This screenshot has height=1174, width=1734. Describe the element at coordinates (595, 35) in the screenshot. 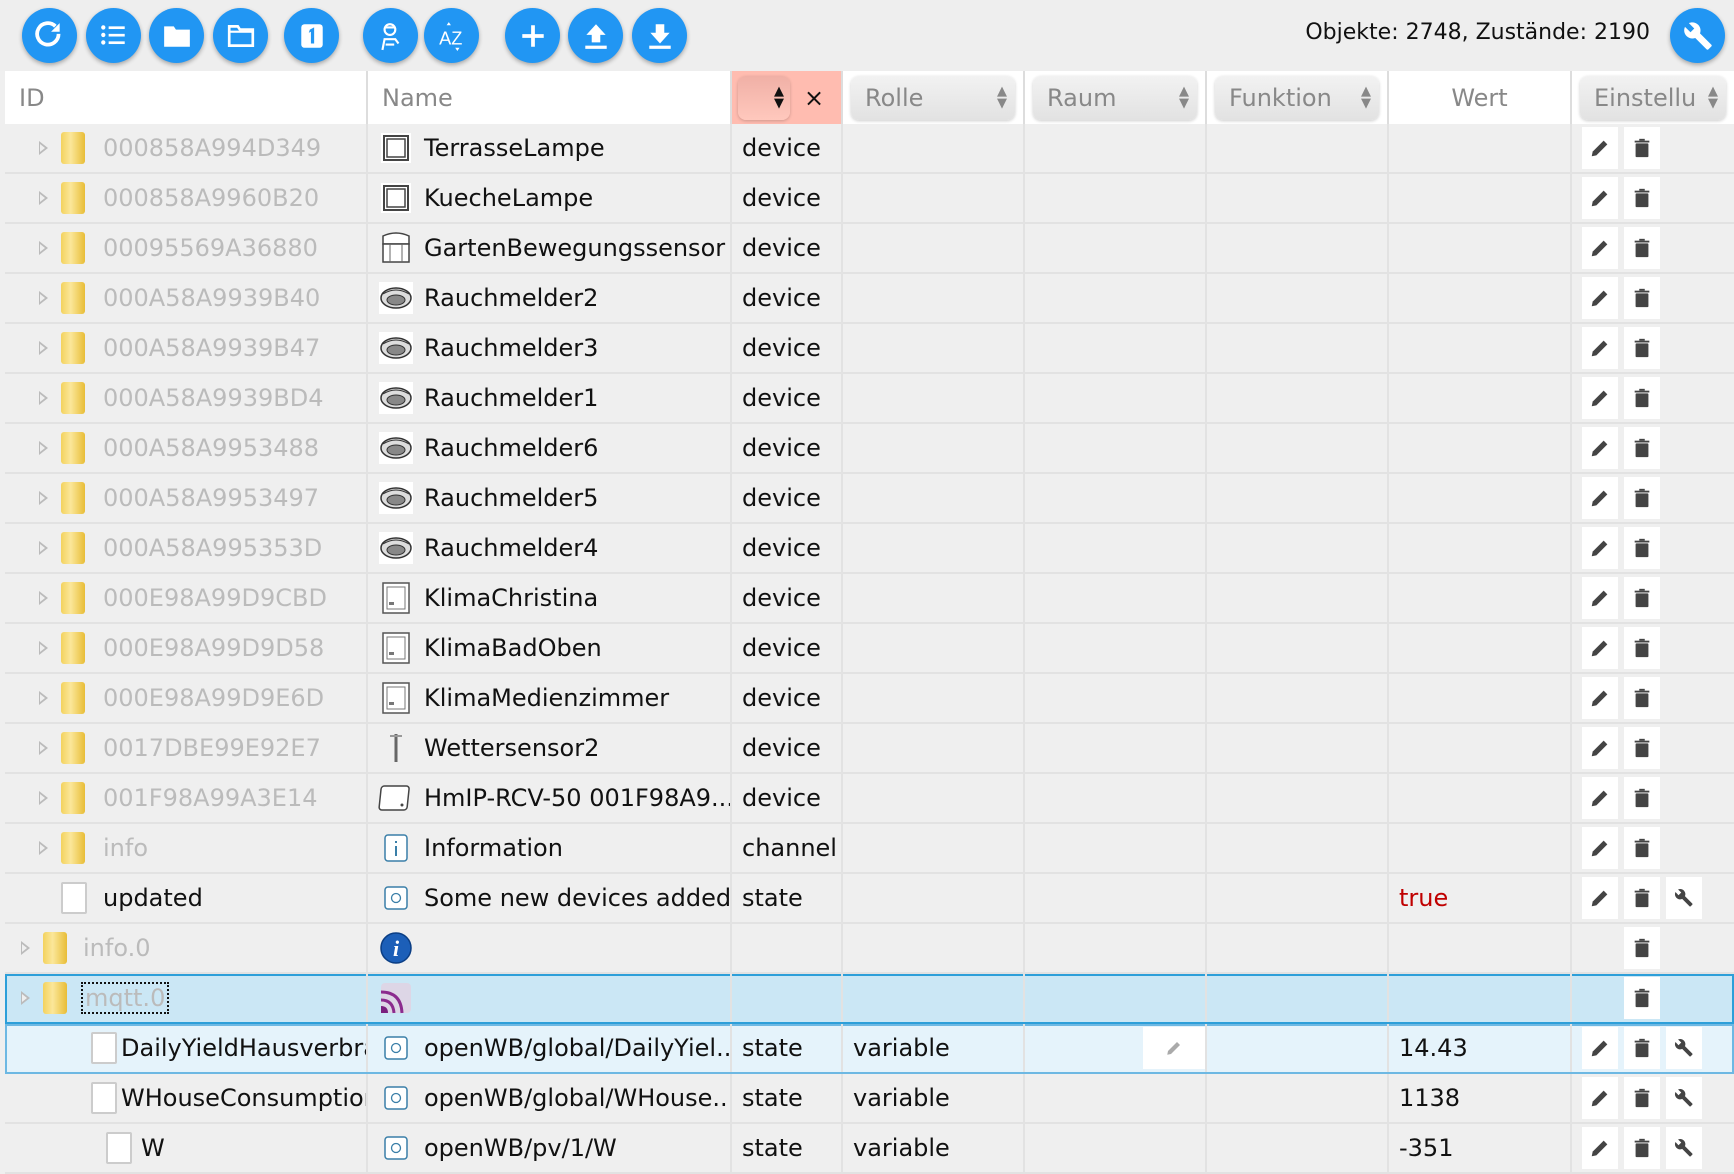

I see `upload-button` at that location.